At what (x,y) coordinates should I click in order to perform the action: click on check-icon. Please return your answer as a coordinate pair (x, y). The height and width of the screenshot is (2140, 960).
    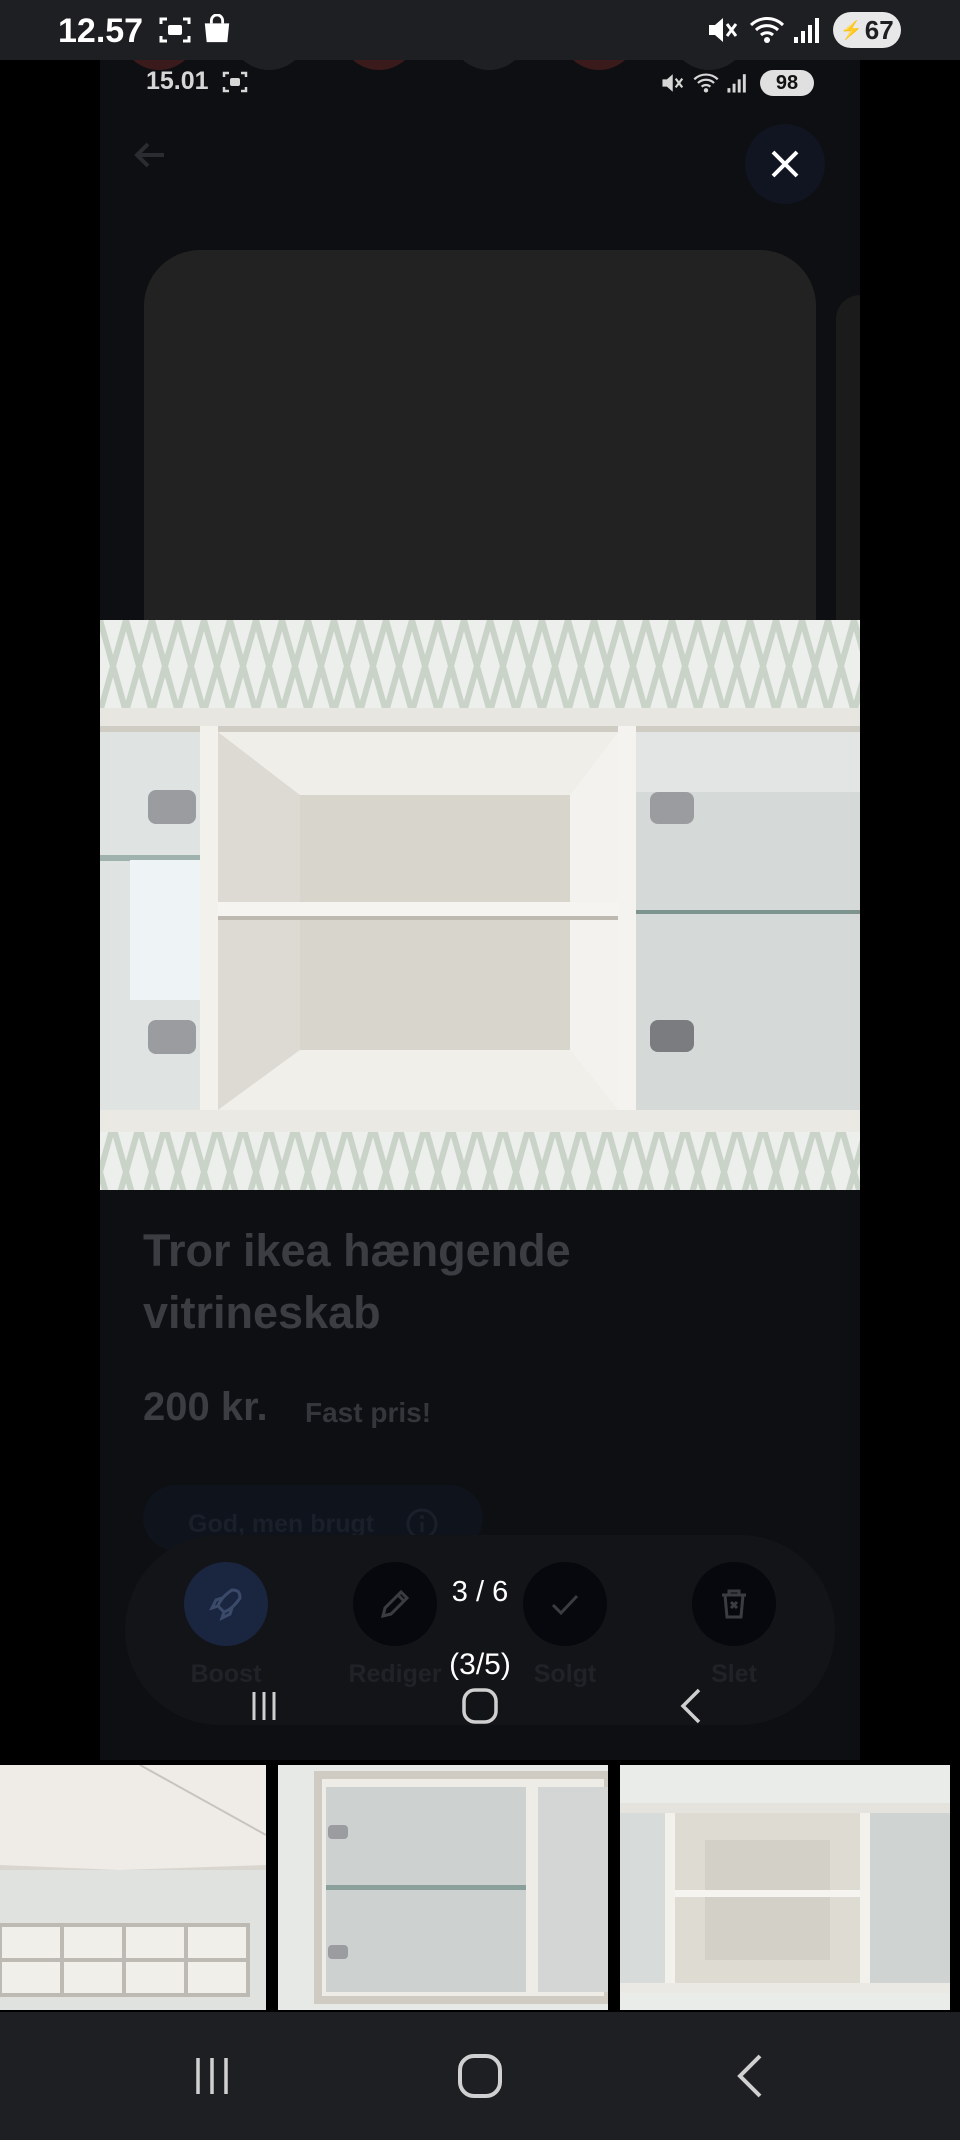
    Looking at the image, I should click on (565, 1605).